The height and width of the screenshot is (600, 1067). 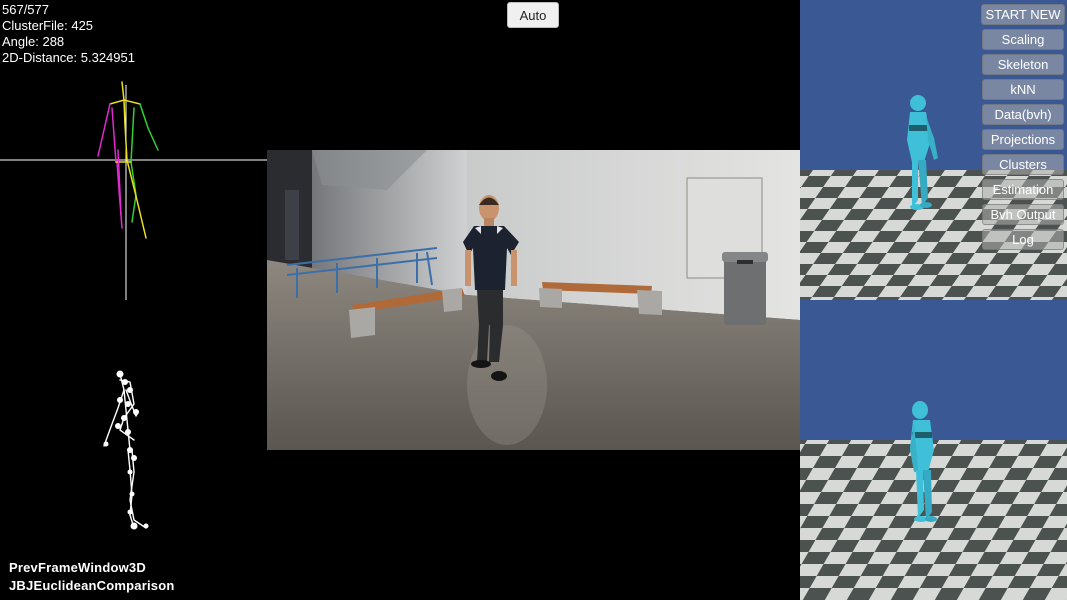 I want to click on frame-counter: 567/577, so click(x=25, y=9).